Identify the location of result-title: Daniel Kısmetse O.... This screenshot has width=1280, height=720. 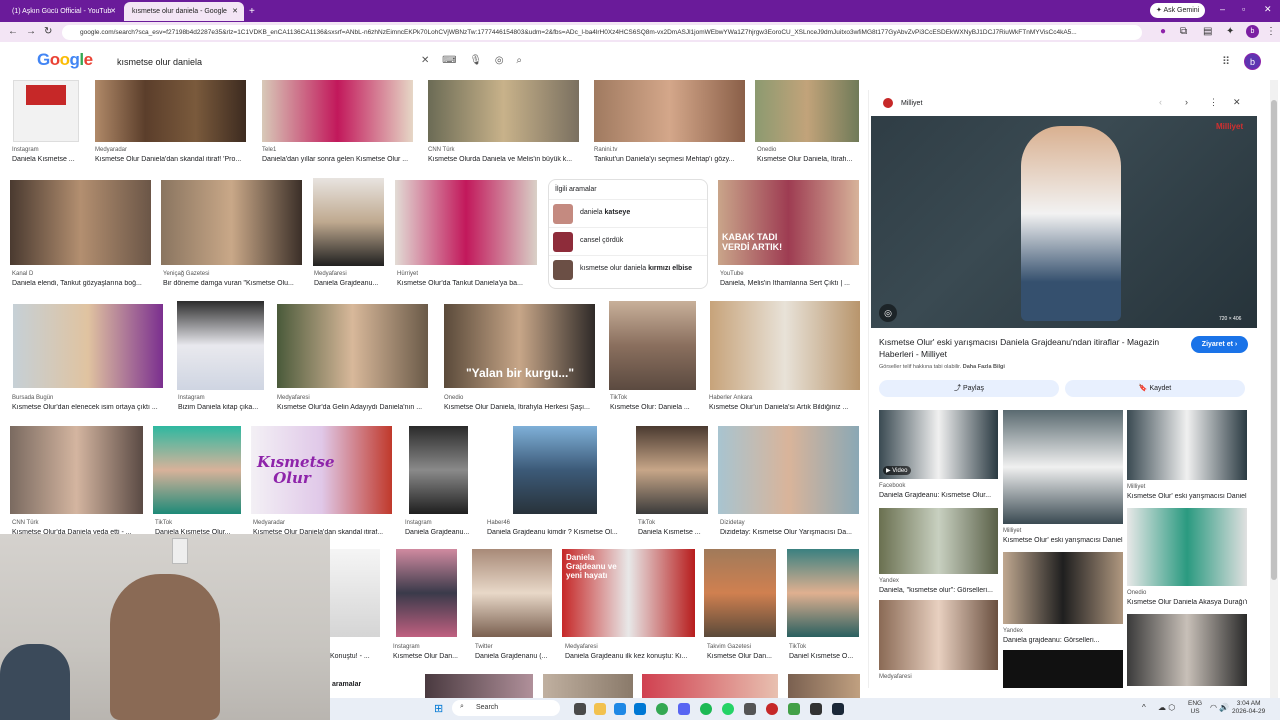
(825, 656).